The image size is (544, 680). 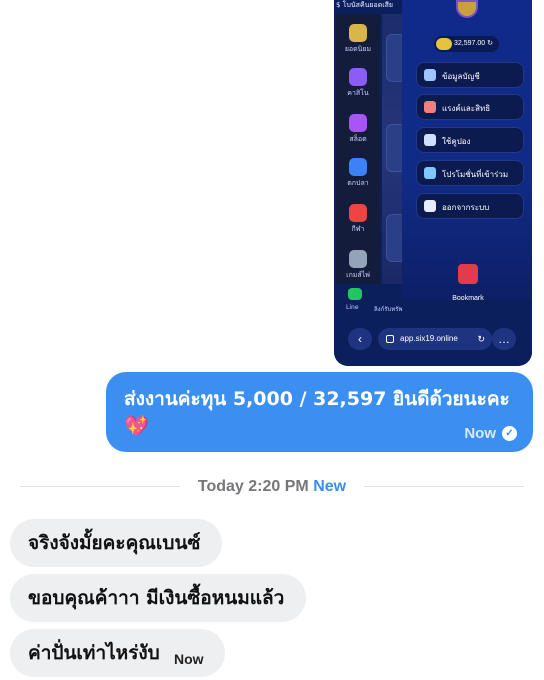 What do you see at coordinates (358, 139) in the screenshot?
I see `category-label: สล็อต` at bounding box center [358, 139].